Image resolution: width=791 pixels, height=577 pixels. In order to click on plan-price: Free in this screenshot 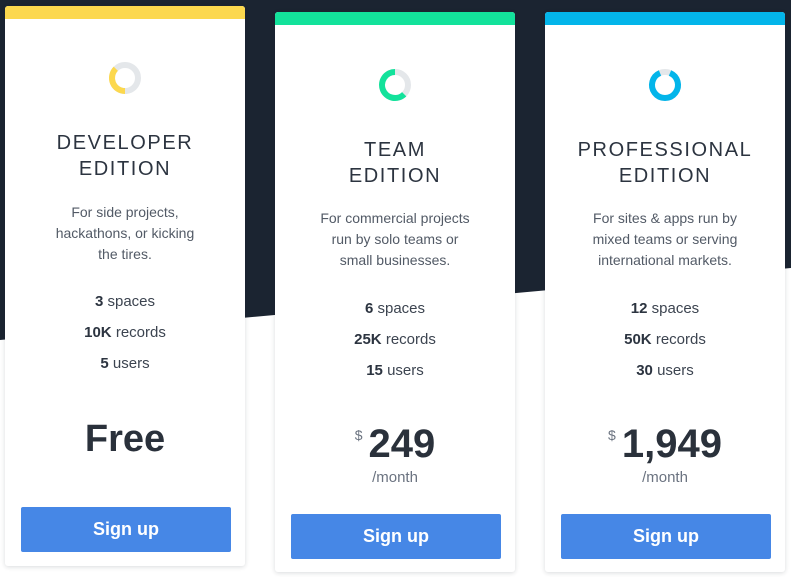, I will do `click(125, 439)`.